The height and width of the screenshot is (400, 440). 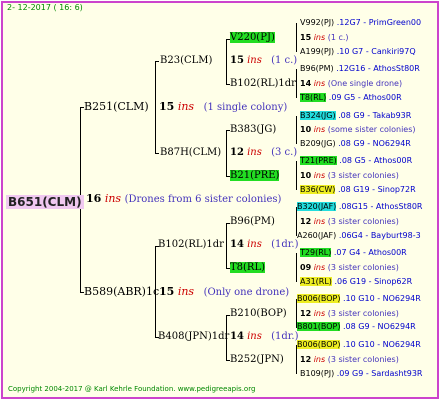 I want to click on gen5-queen: T29(RL) .07 G4 - Athos00R, so click(x=353, y=252).